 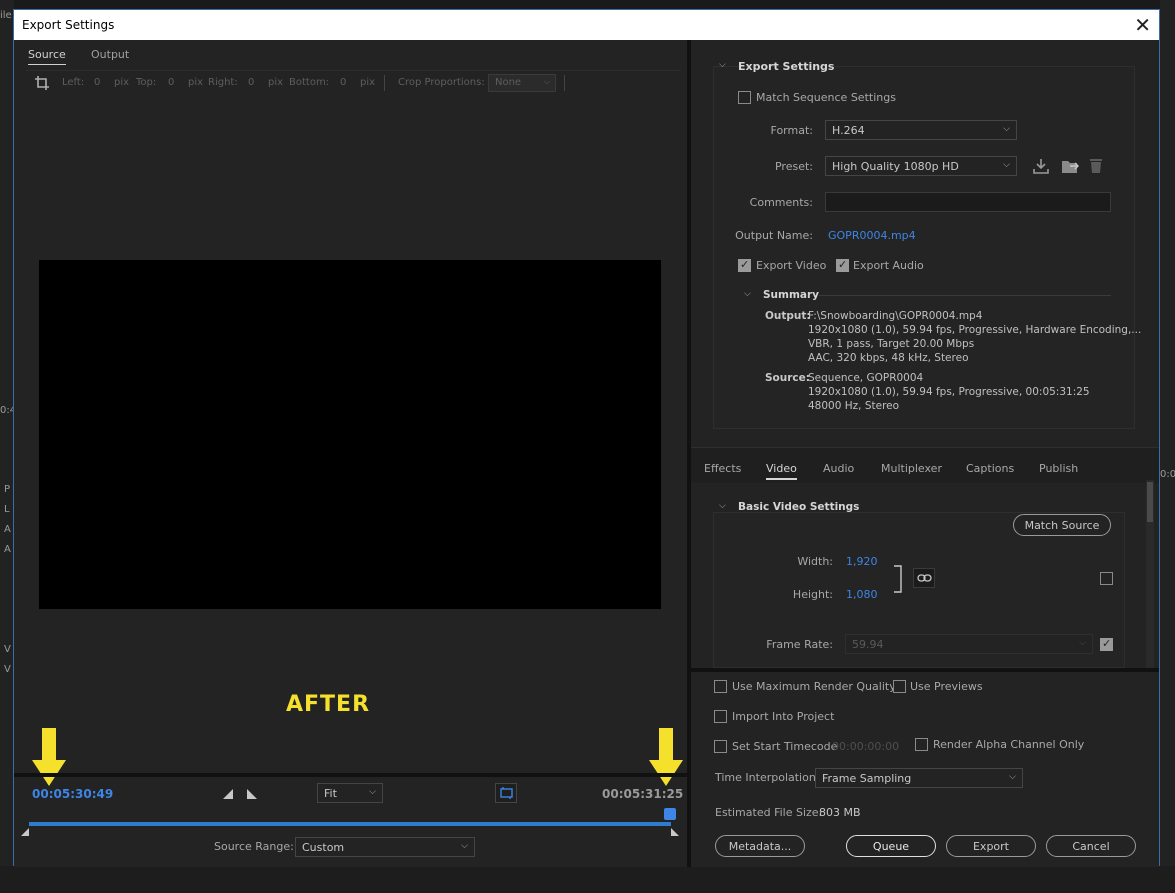 What do you see at coordinates (826, 97) in the screenshot?
I see `match-sequence-label: Match Sequence Settings` at bounding box center [826, 97].